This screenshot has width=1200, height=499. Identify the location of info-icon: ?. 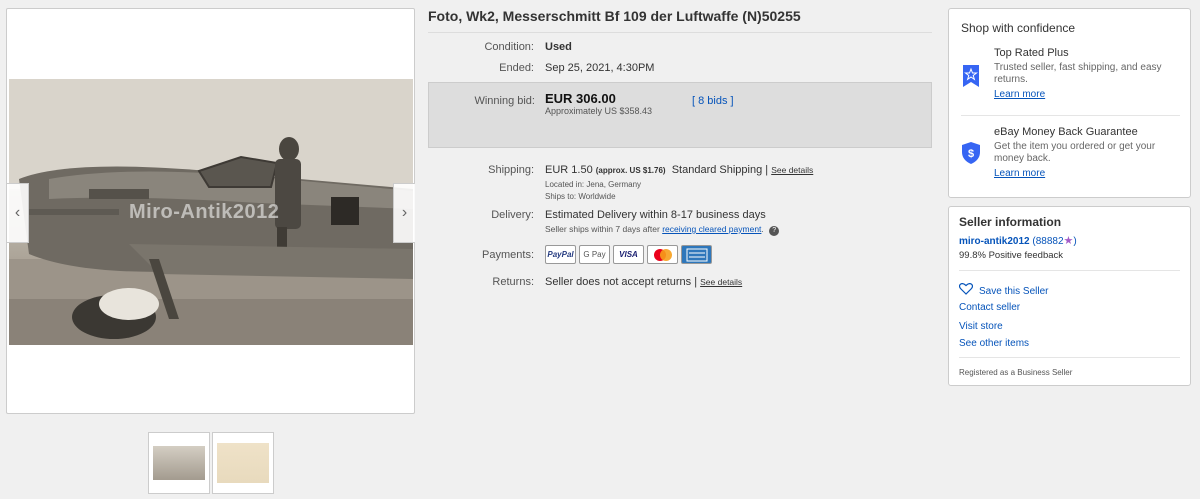
(774, 231).